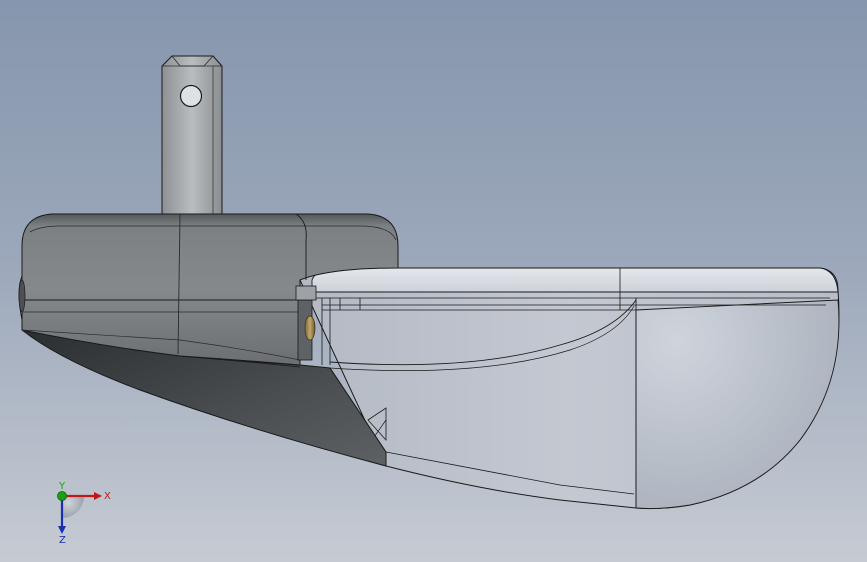 Image resolution: width=867 pixels, height=562 pixels. Describe the element at coordinates (62, 539) in the screenshot. I see `z-axis-label: Z` at that location.